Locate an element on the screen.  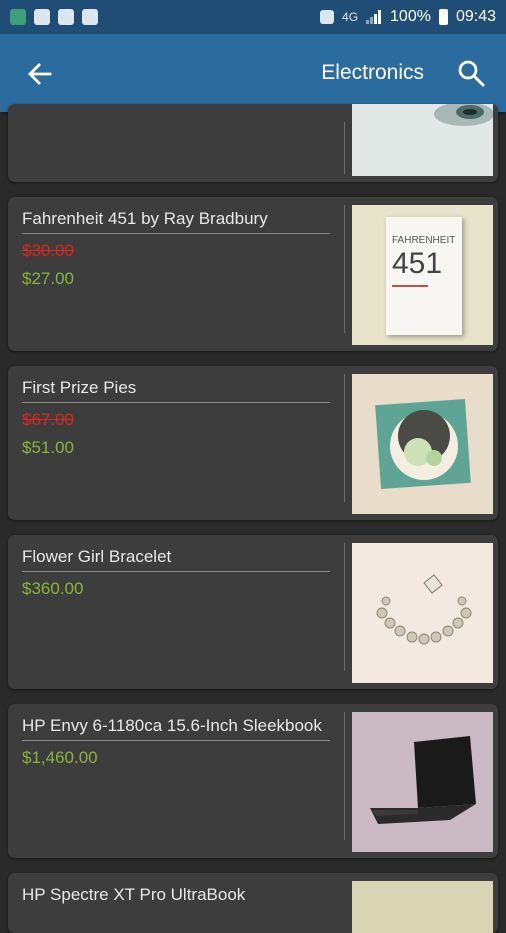
back-button is located at coordinates (40, 74).